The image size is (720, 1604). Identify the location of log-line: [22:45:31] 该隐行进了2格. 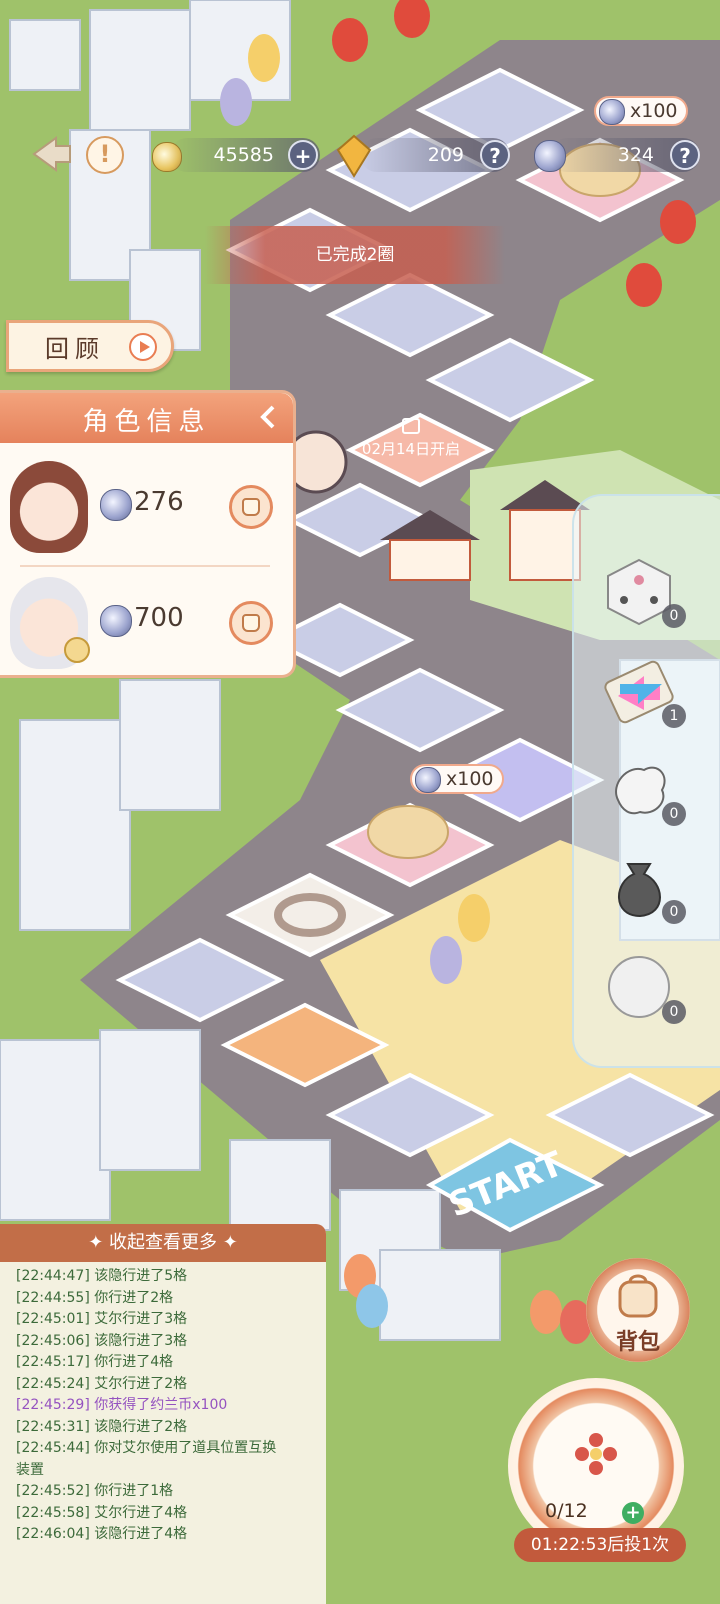
(102, 1426).